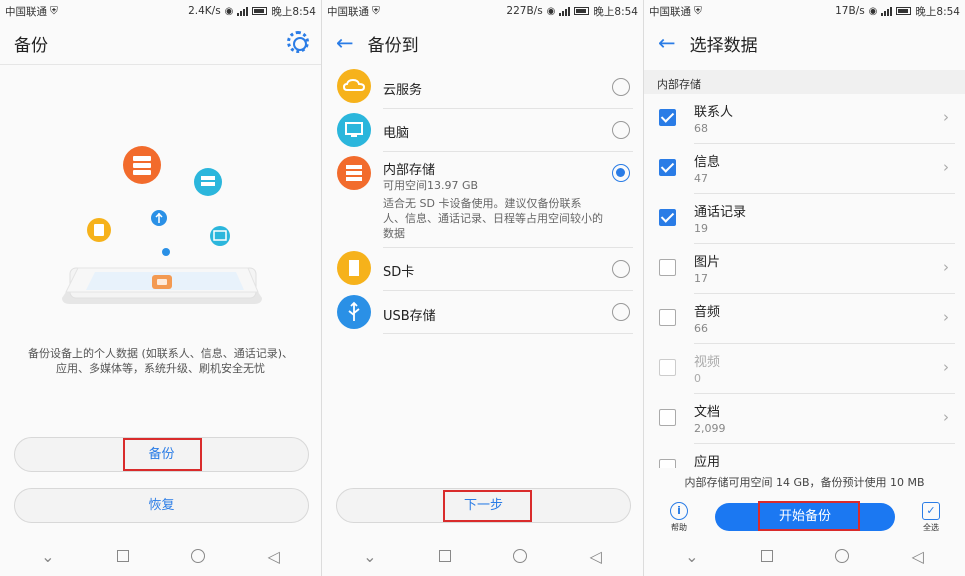  I want to click on list-item: 音频 66 ›, so click(804, 319).